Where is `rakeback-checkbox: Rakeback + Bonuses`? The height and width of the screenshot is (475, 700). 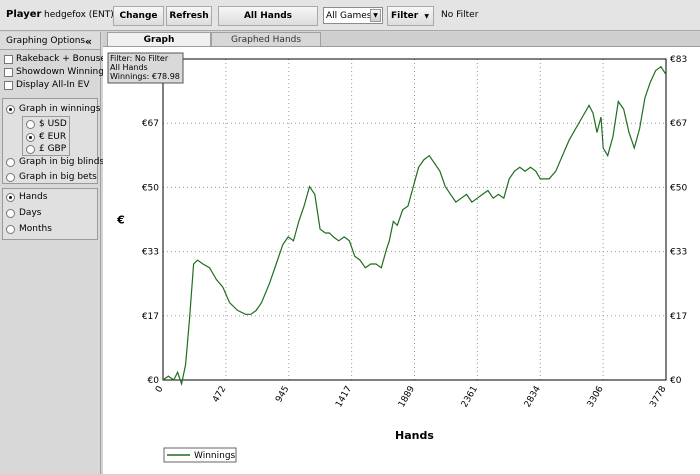 rakeback-checkbox: Rakeback + Bonuses is located at coordinates (57, 59).